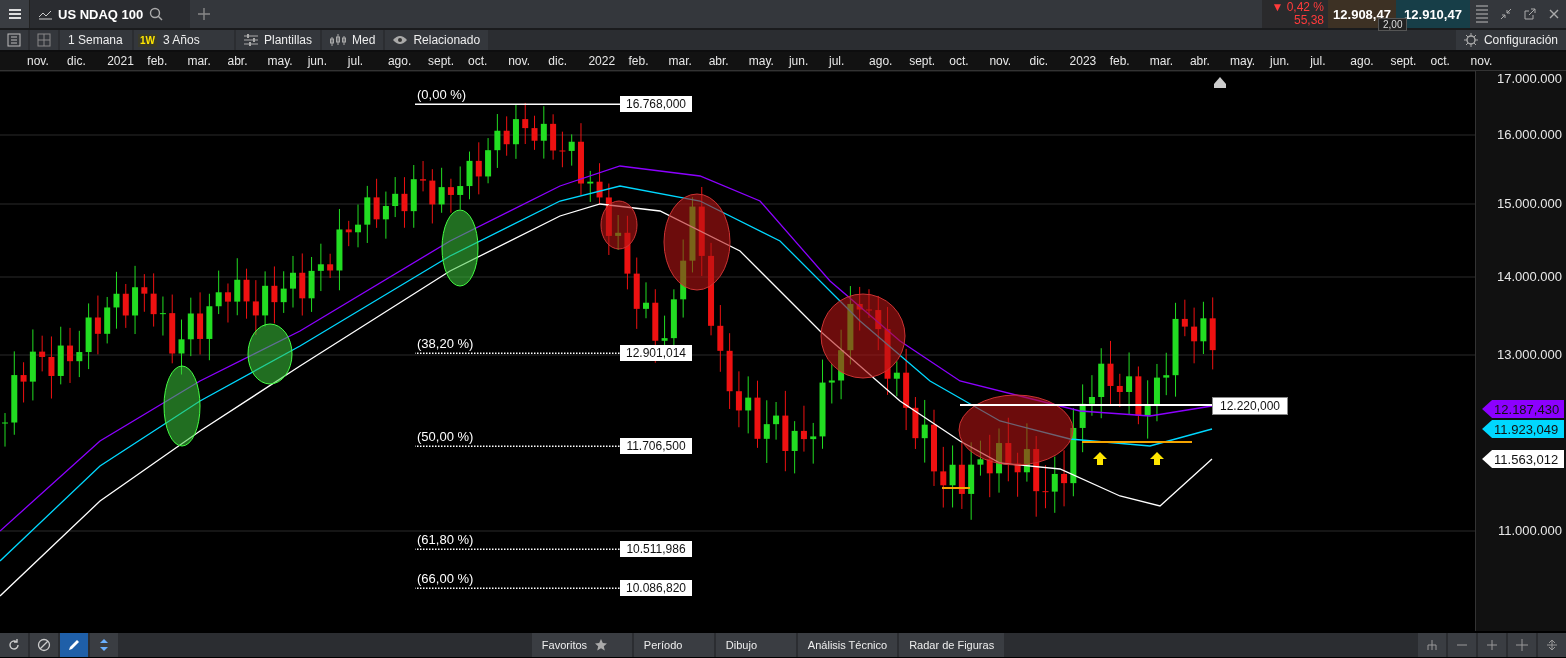 The image size is (1566, 658). What do you see at coordinates (353, 40) in the screenshot?
I see `chart-type-button: Med` at bounding box center [353, 40].